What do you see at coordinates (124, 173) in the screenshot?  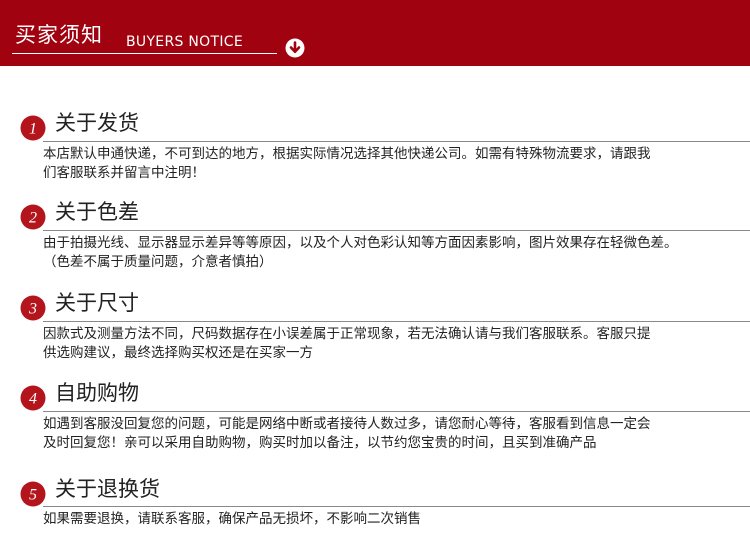 I see `section-body-line: 们客服联系并留言中注明！` at bounding box center [124, 173].